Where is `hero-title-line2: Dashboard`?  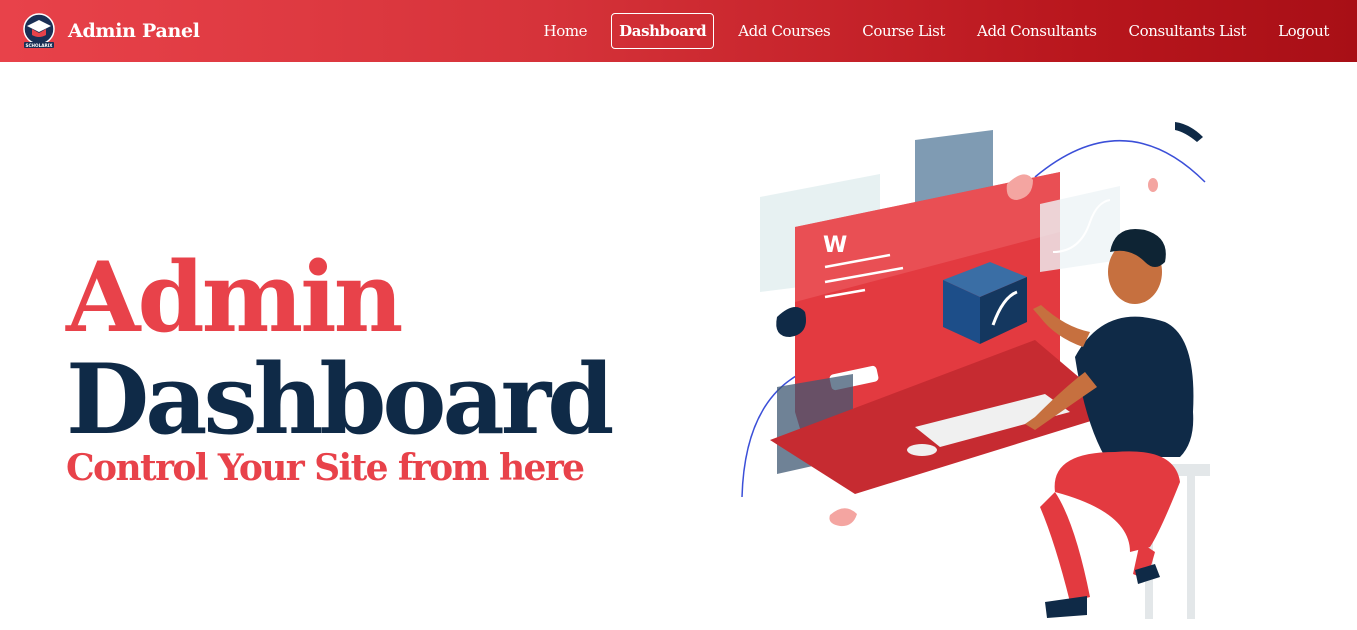
hero-title-line2: Dashboard is located at coordinates (340, 399).